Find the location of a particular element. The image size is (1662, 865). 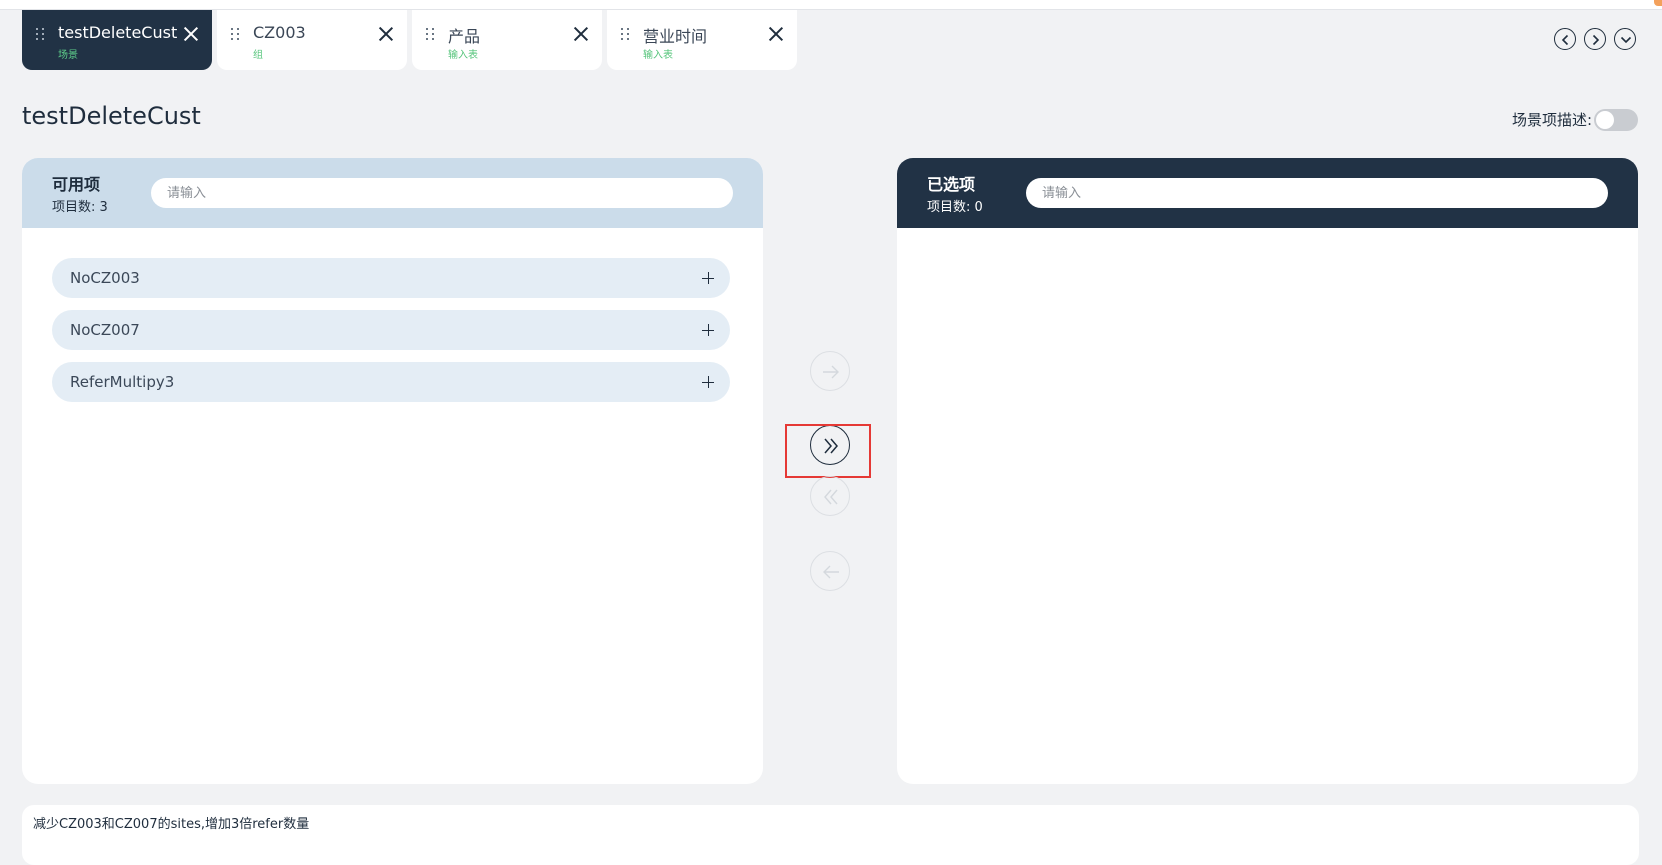

tab-cz003: CZ003 组 is located at coordinates (312, 40).